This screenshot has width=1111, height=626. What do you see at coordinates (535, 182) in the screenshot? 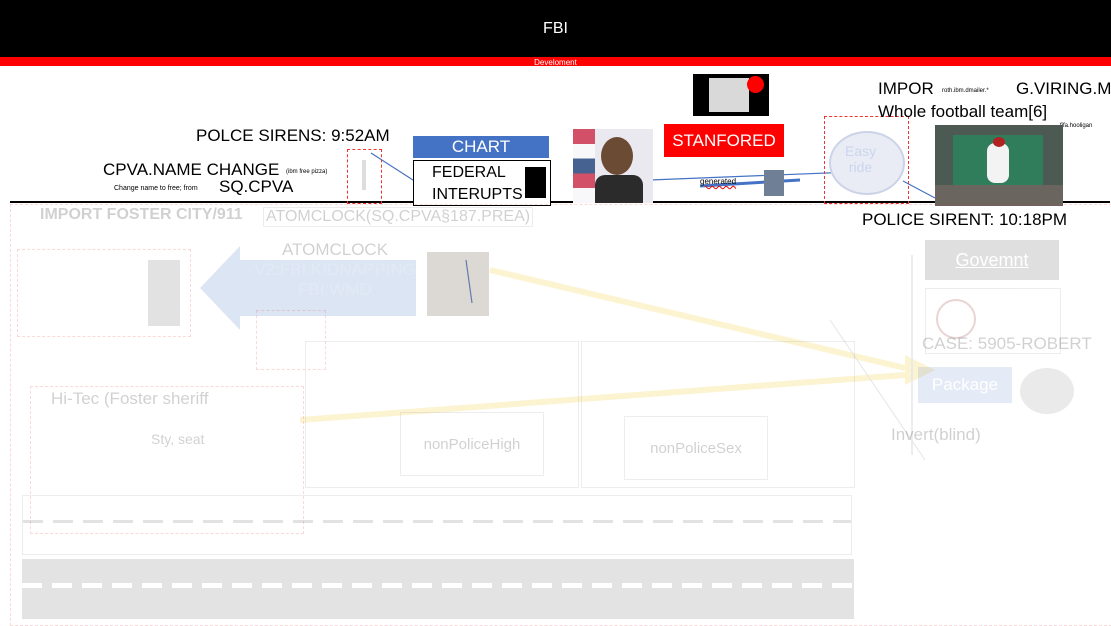
I see `black-square-icon` at bounding box center [535, 182].